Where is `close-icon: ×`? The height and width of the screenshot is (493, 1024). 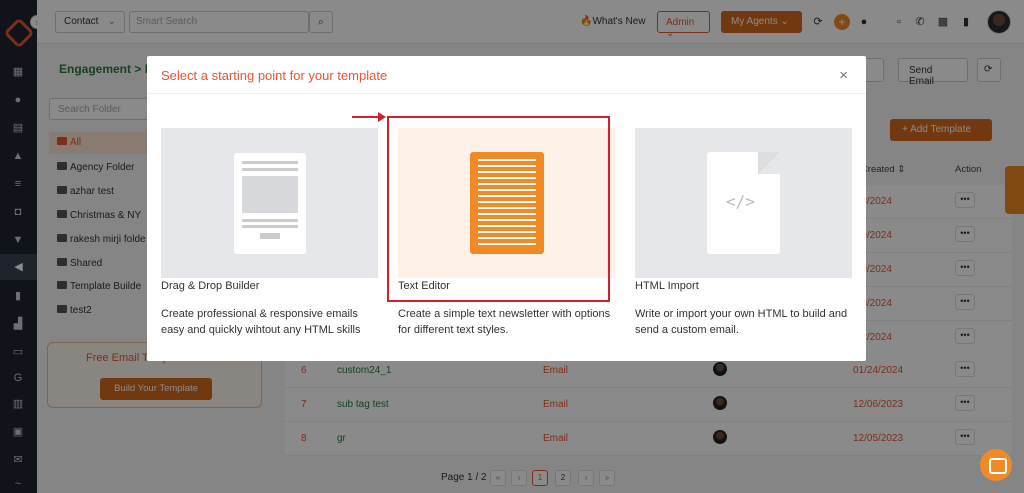
close-icon: × is located at coordinates (843, 75).